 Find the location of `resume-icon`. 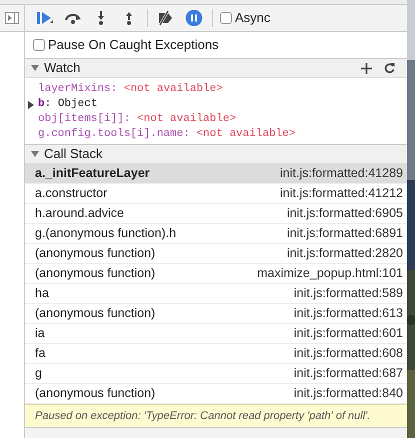

resume-icon is located at coordinates (45, 18).